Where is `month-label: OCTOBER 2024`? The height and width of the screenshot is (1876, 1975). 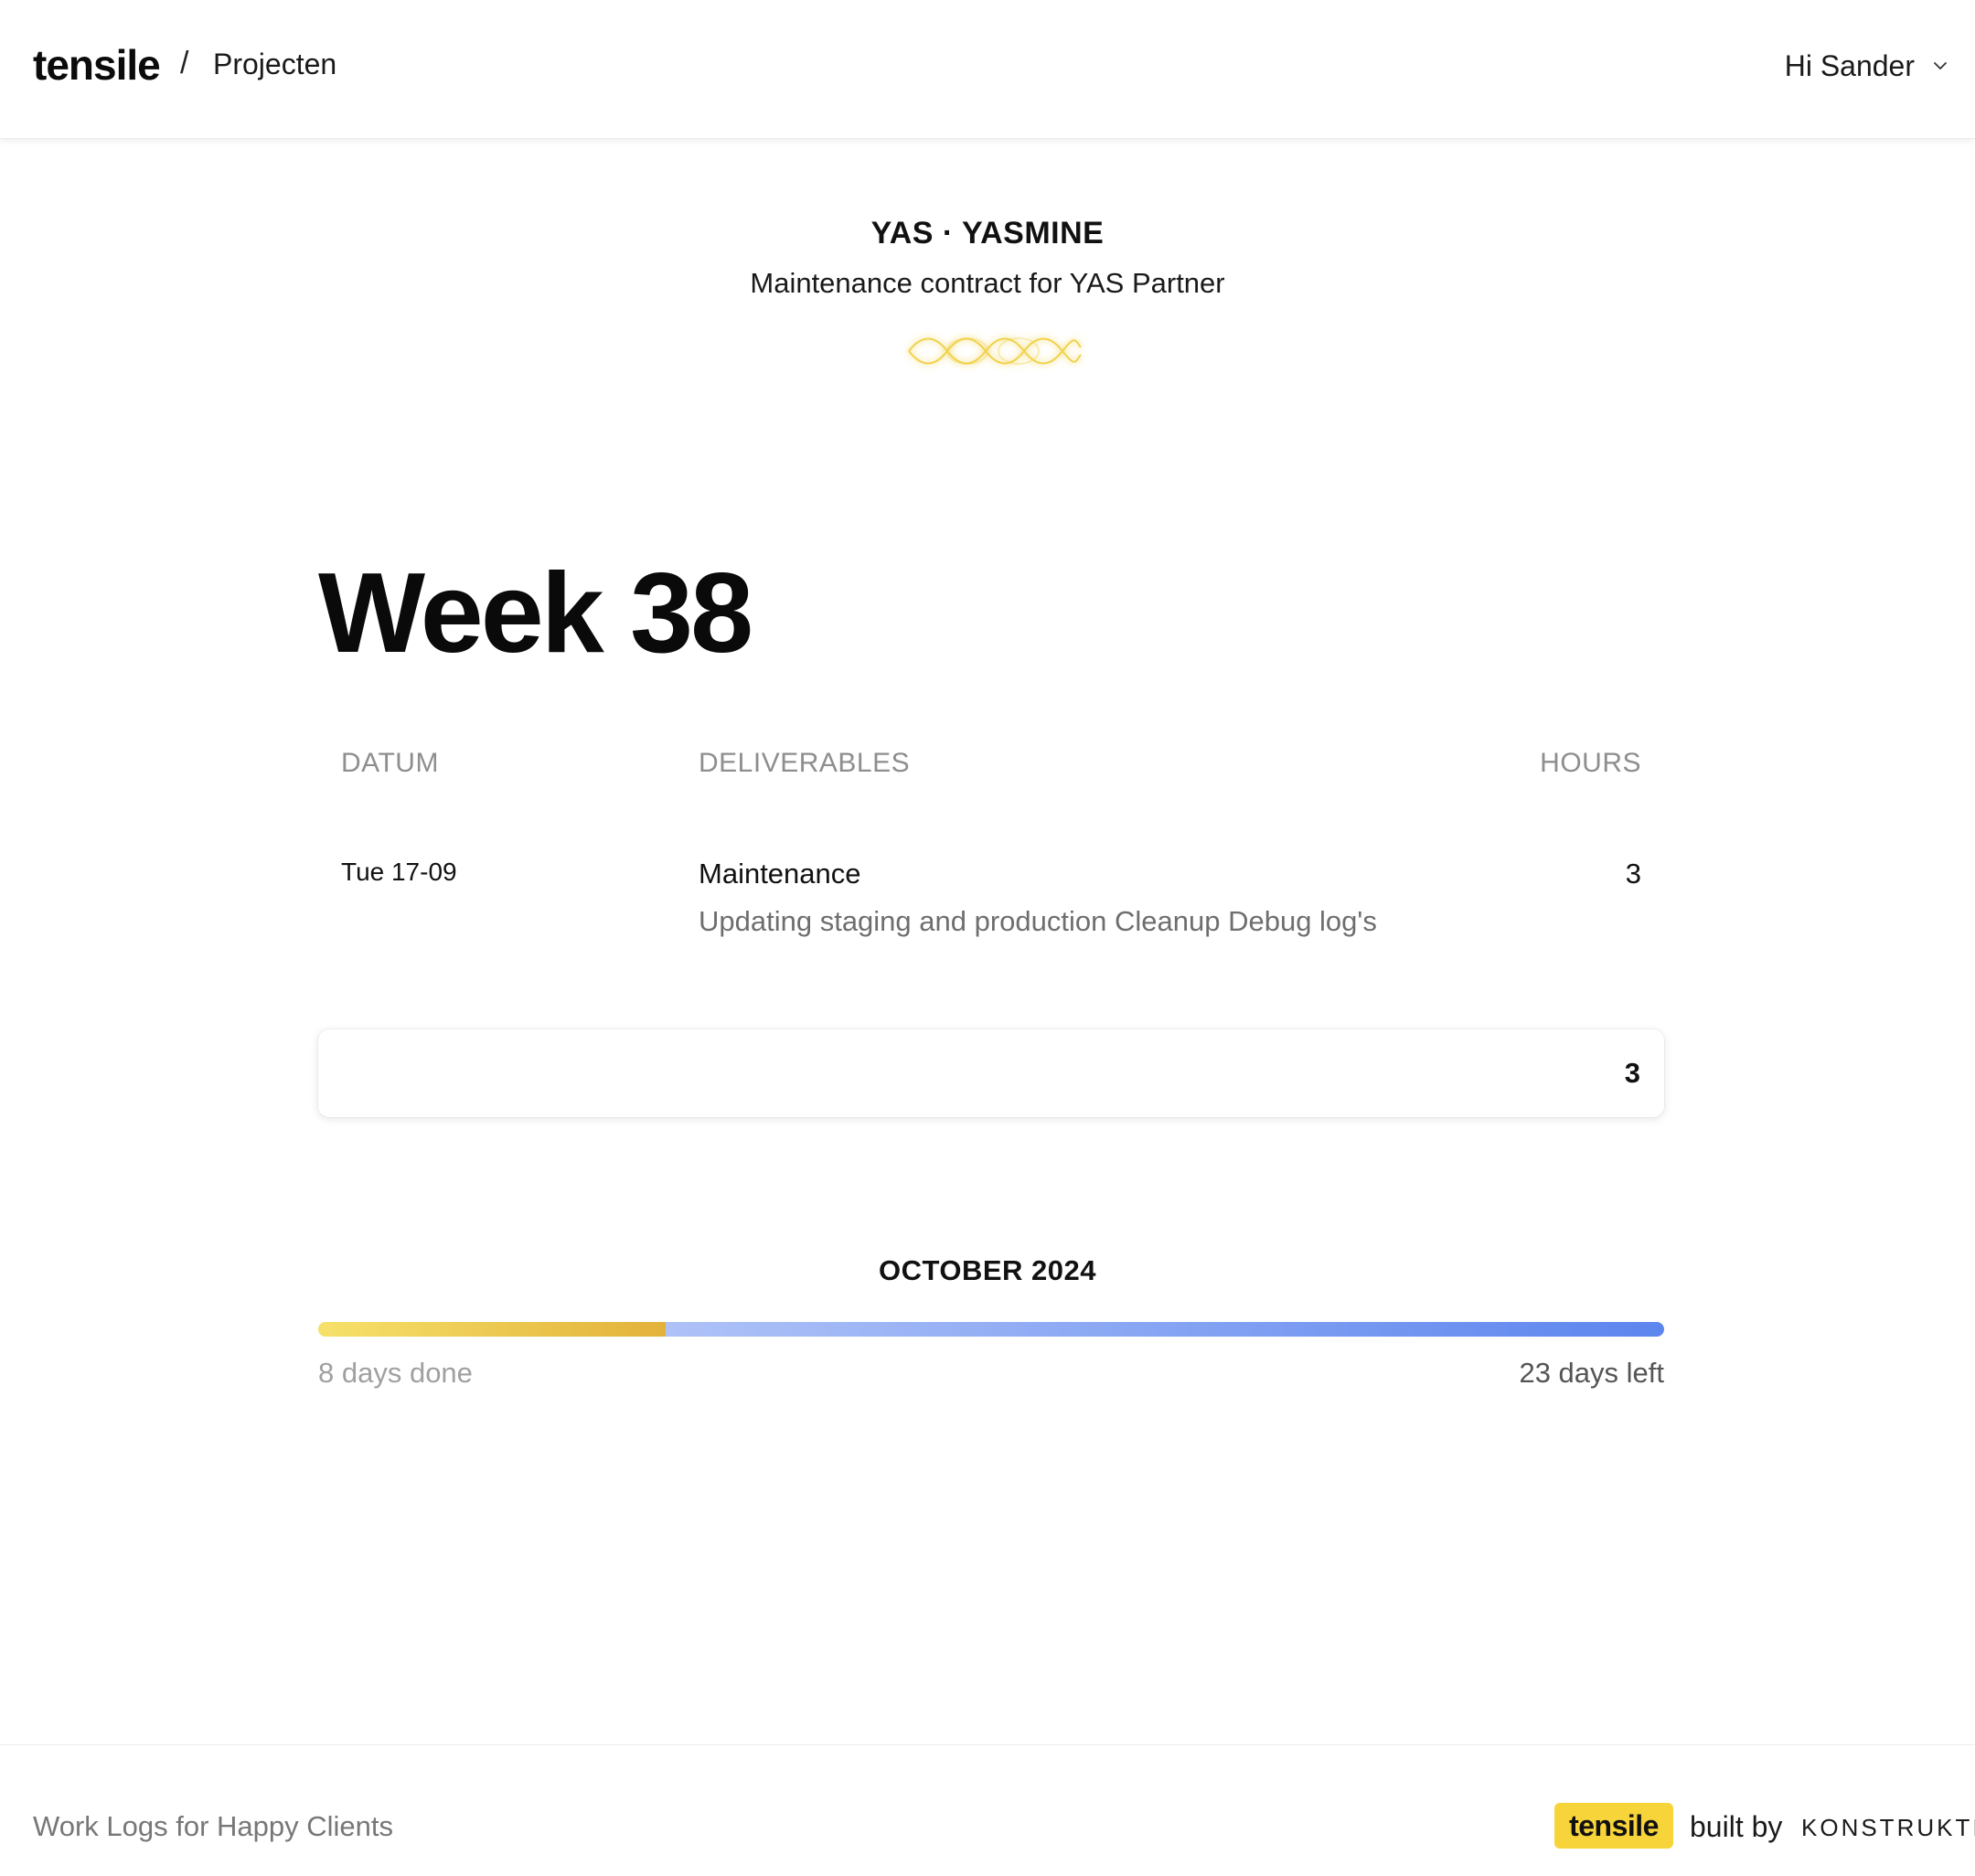
month-label: OCTOBER 2024 is located at coordinates (987, 1270).